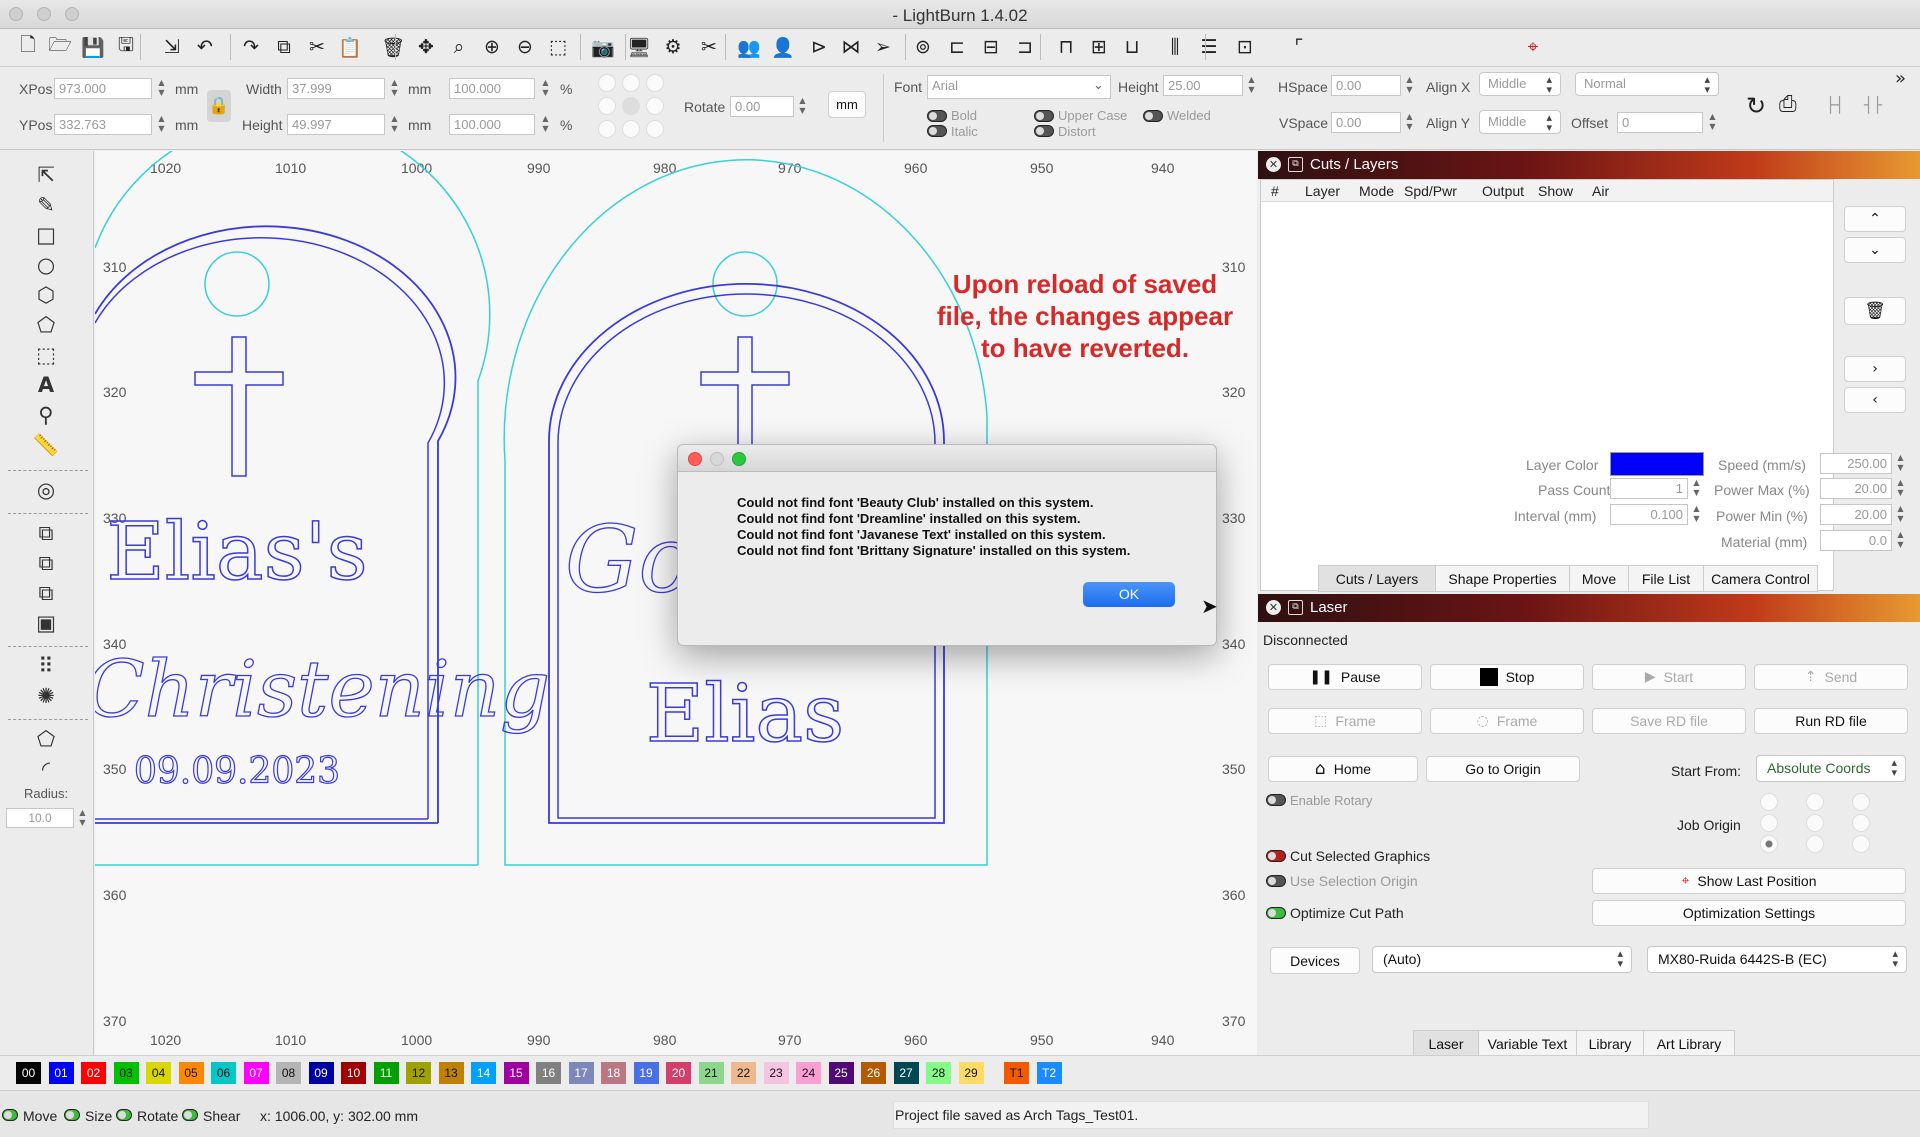  Describe the element at coordinates (1900, 540) in the screenshot. I see `material-stepper: ▲ ▼` at that location.